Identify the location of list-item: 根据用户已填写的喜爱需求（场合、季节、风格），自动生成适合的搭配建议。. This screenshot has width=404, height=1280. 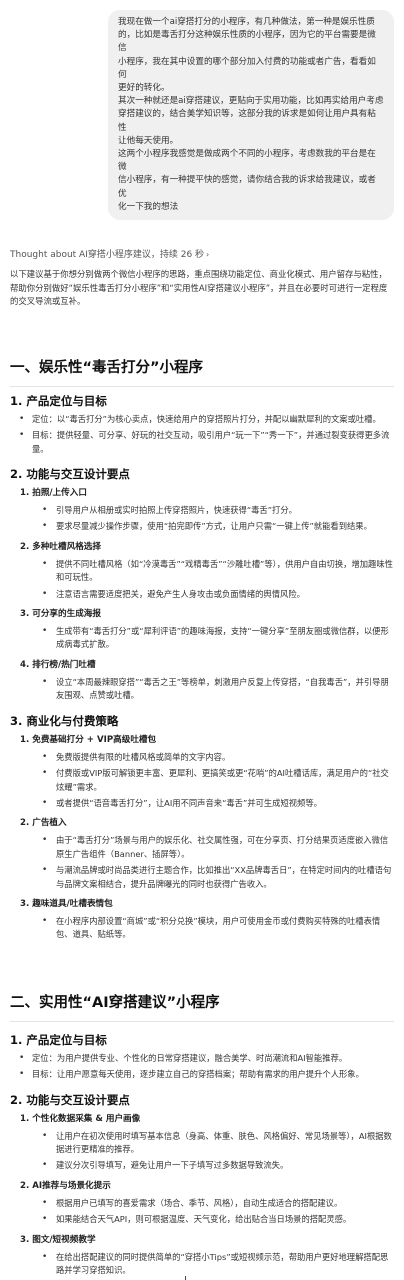
(207, 1204).